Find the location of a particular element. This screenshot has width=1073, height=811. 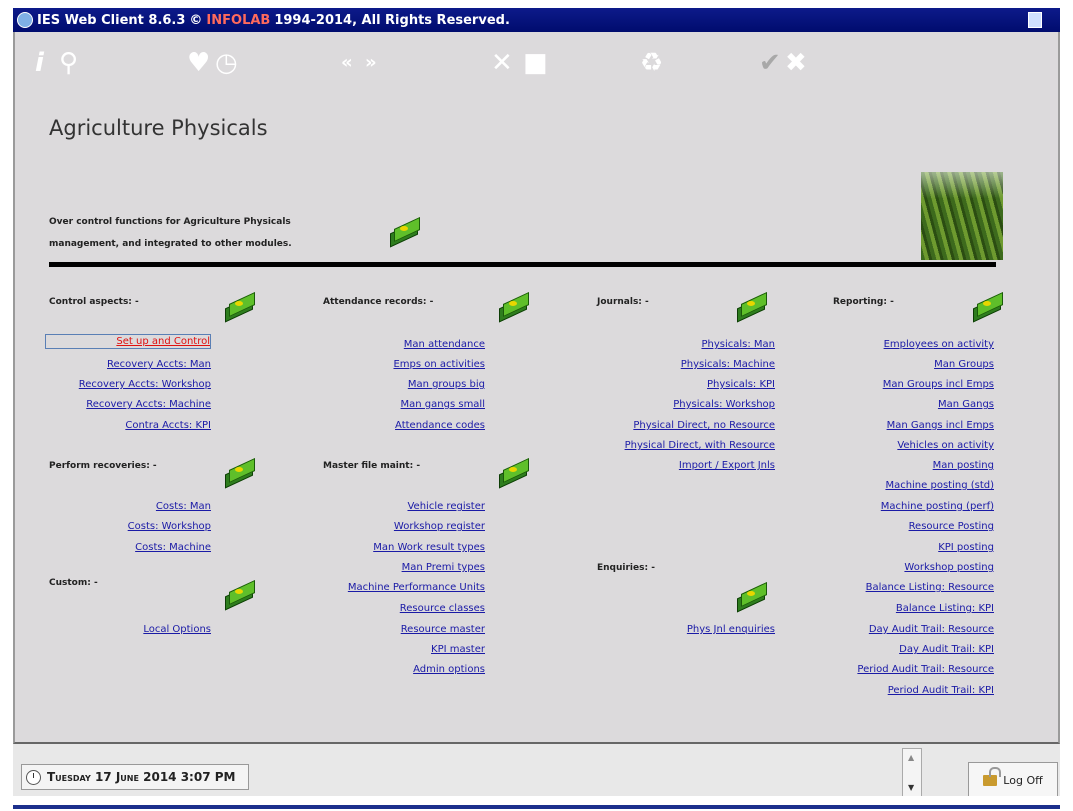

clock-icon is located at coordinates (33, 777).